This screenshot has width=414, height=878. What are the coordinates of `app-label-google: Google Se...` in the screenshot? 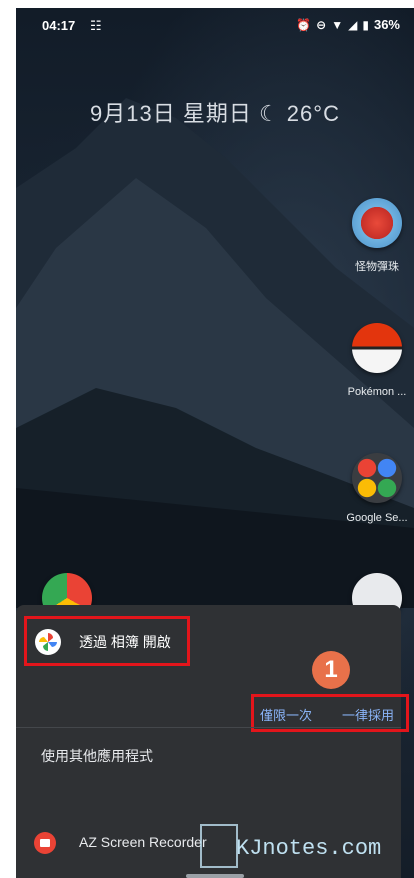 It's located at (377, 518).